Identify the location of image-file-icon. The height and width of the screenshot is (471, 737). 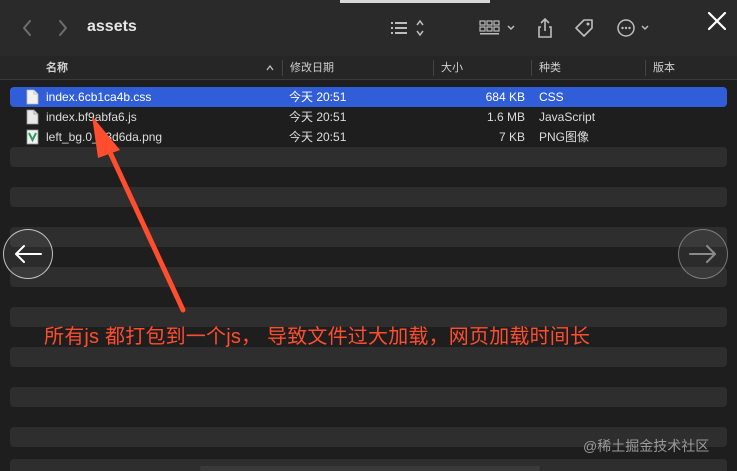
(32, 137).